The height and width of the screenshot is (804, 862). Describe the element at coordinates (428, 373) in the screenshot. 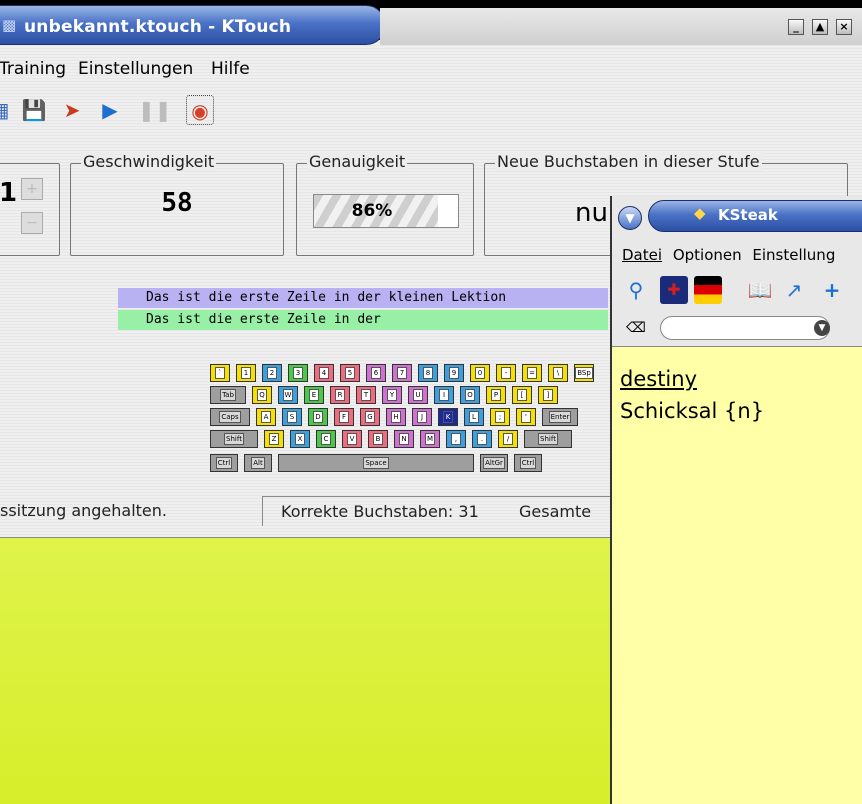

I see `key-8: 8` at that location.